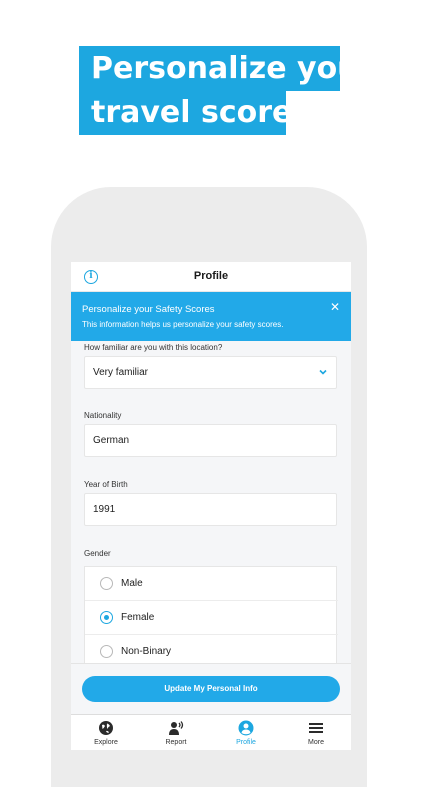 This screenshot has width=422, height=787. I want to click on gender-option-label: Male, so click(132, 583).